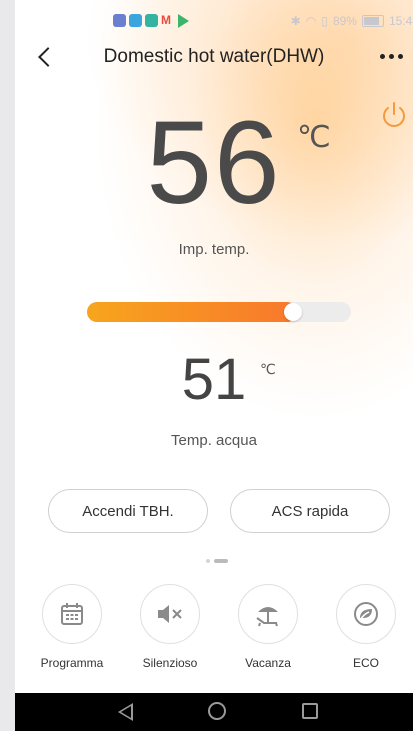 The width and height of the screenshot is (413, 731). I want to click on set-temperature-unit: ℃, so click(314, 137).